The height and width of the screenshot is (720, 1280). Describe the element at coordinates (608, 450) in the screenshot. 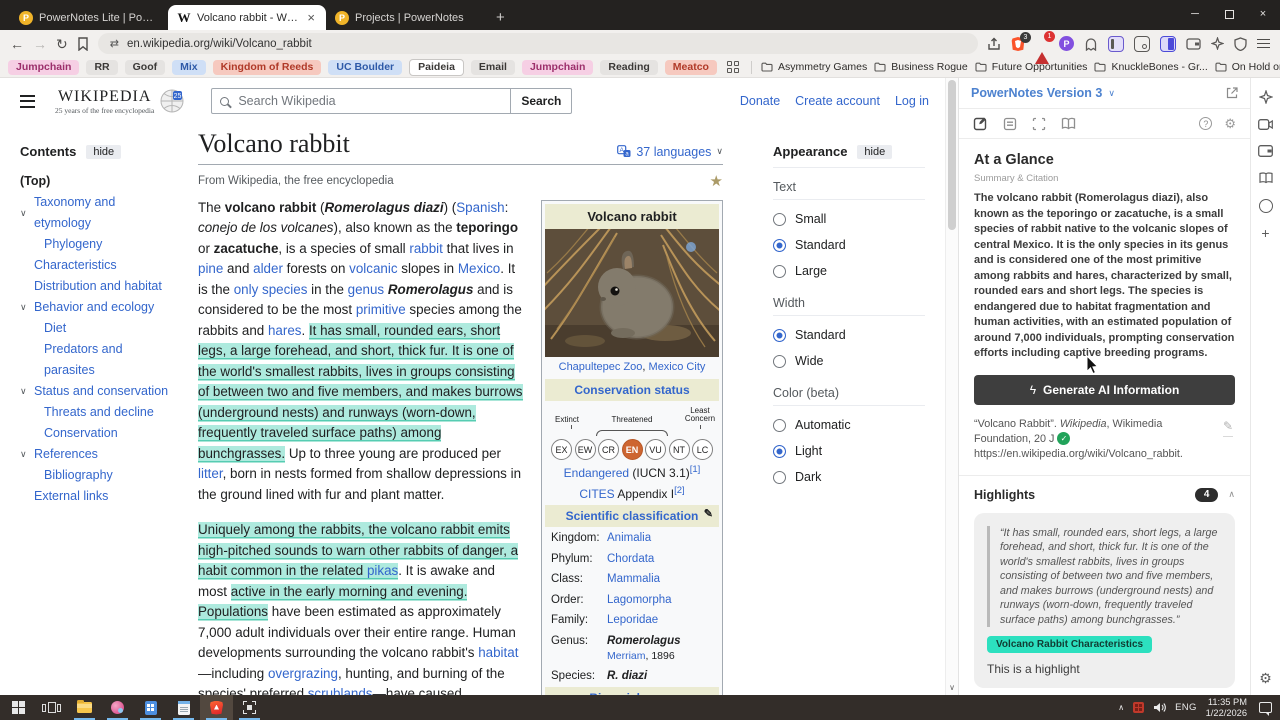

I see `status-circle-cr: CR` at that location.